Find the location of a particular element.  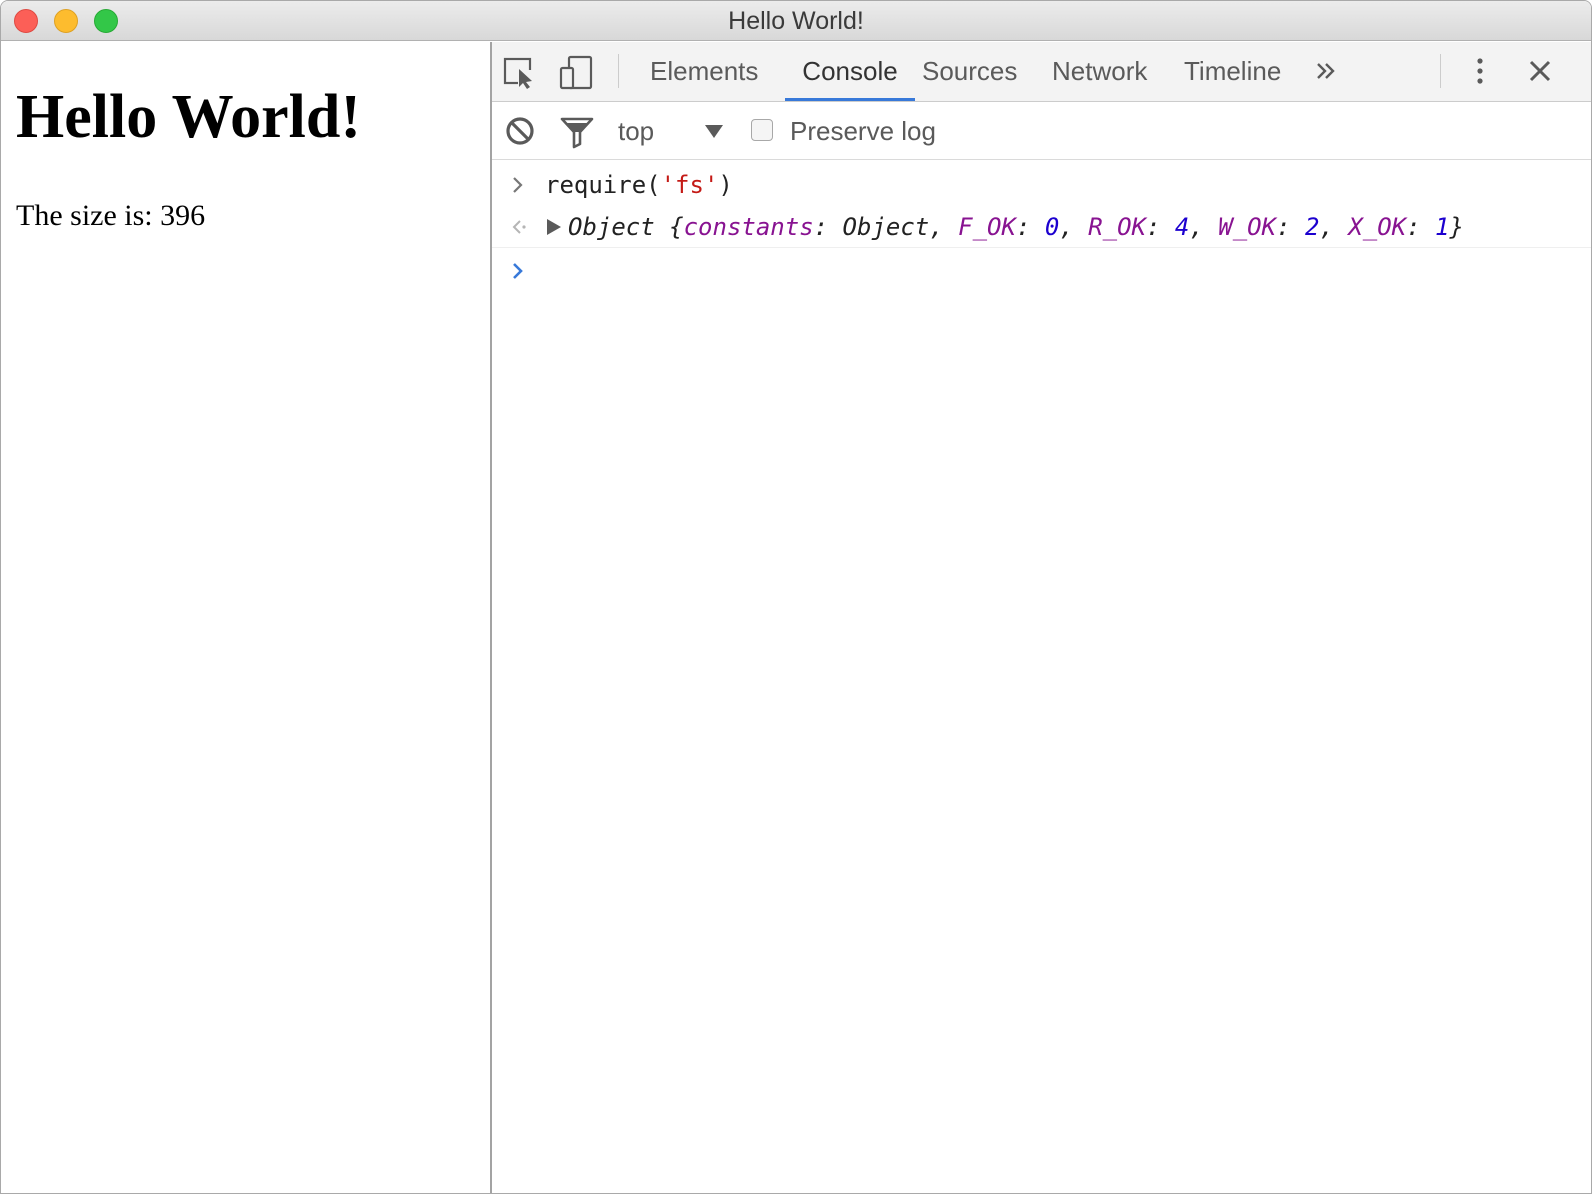

close-devtools-icon is located at coordinates (1540, 72).